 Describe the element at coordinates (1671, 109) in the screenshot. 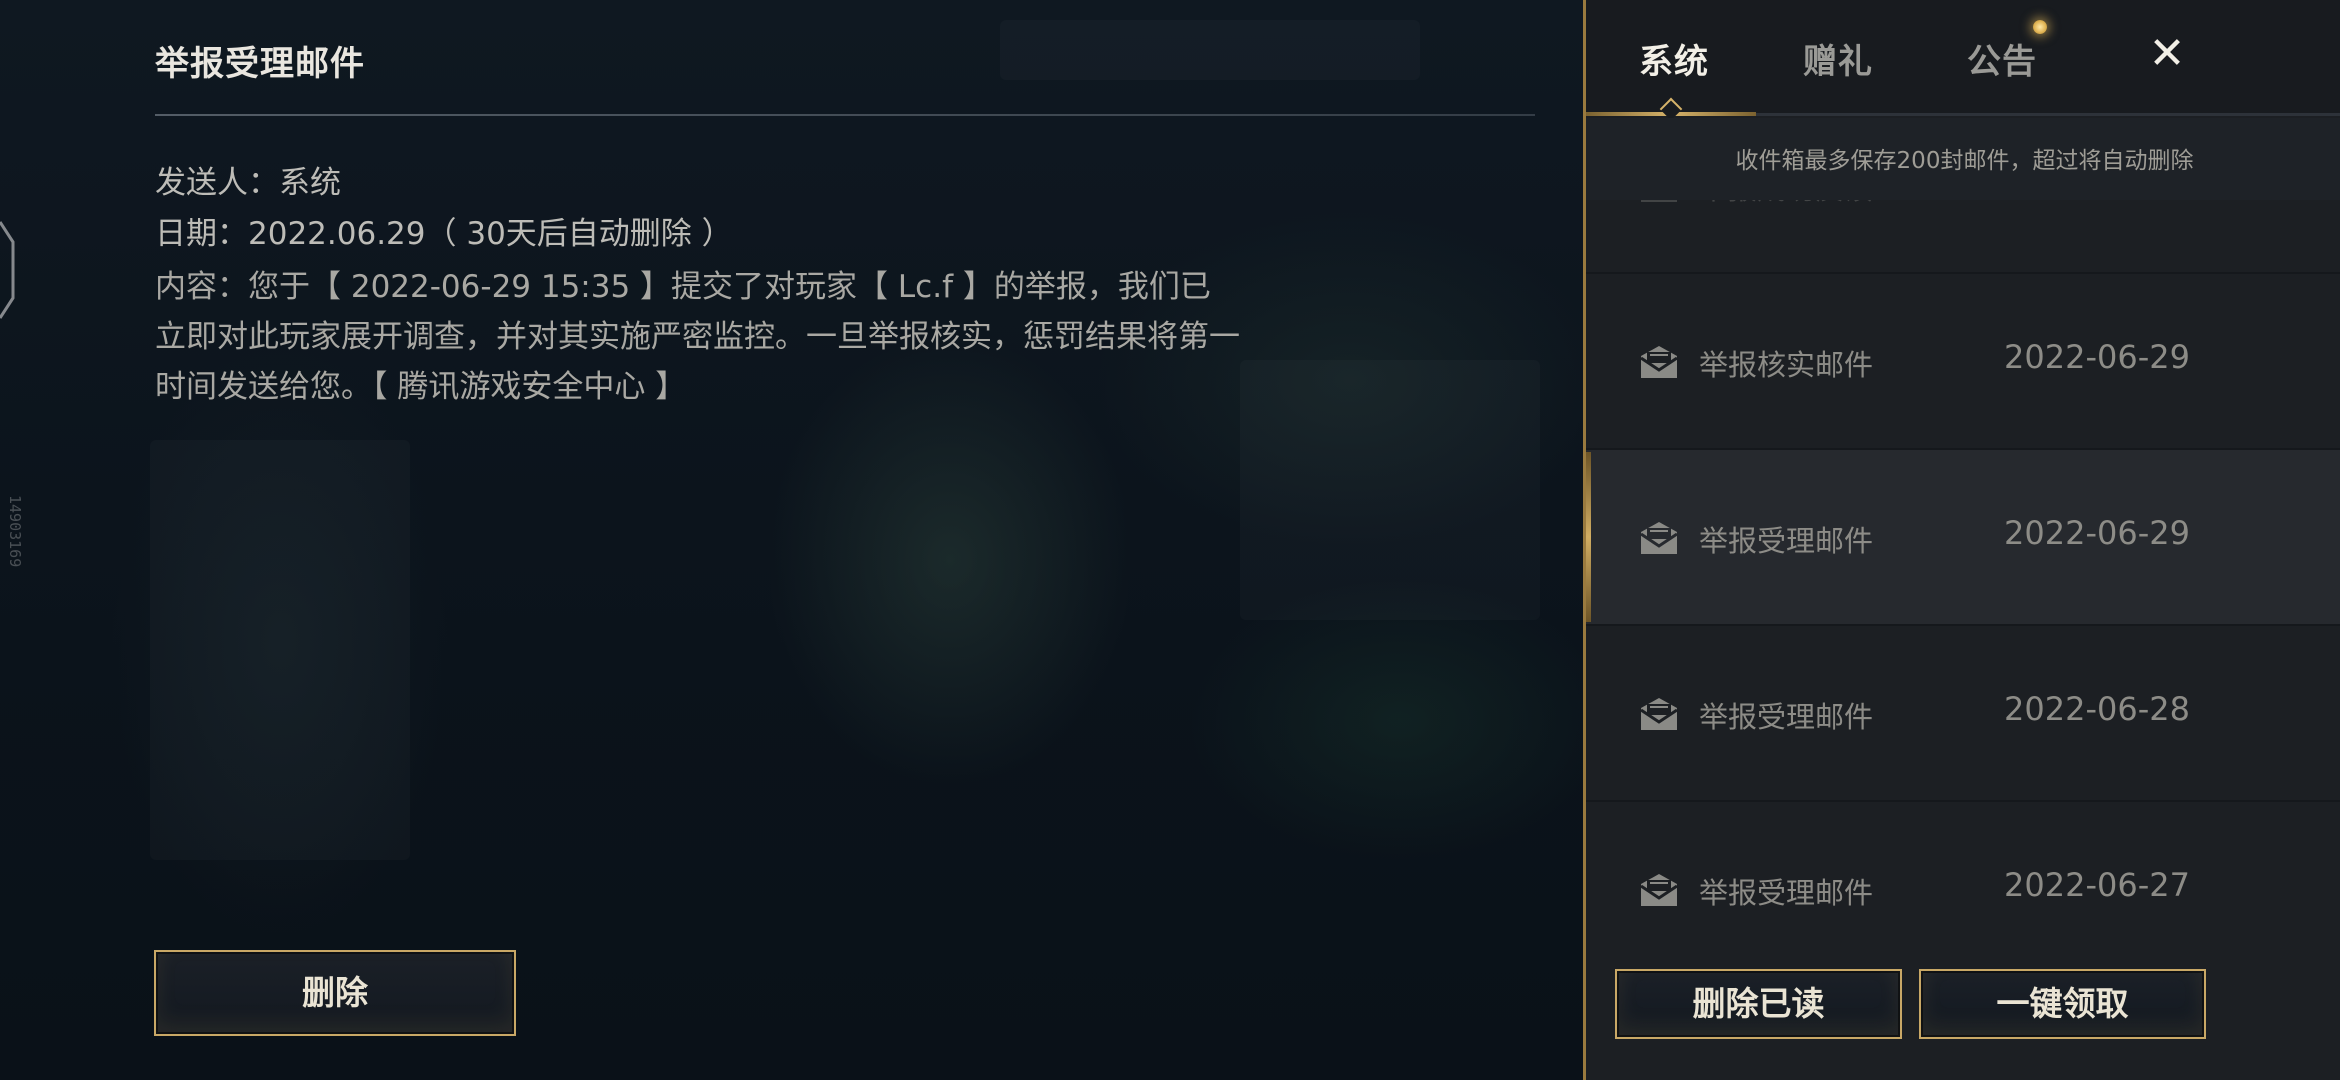

I see `active-tab-caret-icon` at that location.